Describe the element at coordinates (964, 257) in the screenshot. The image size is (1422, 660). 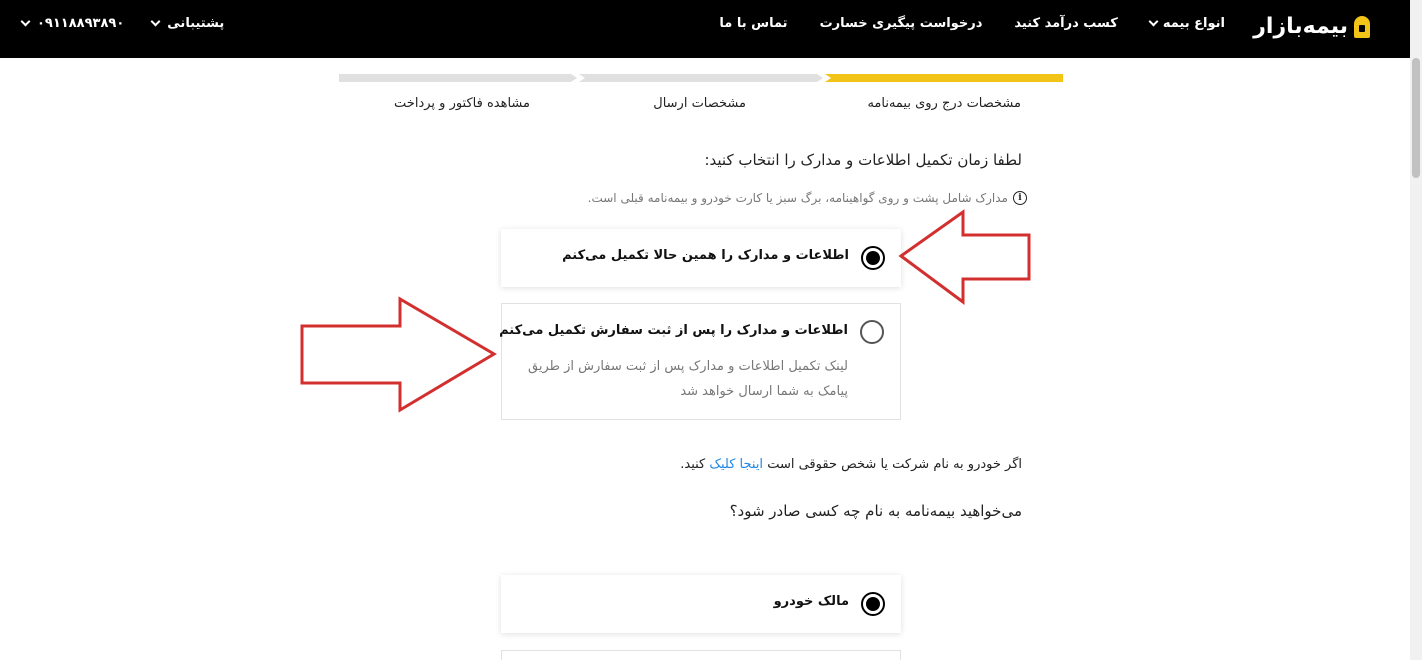
I see `annotation-arrow-left-icon` at that location.